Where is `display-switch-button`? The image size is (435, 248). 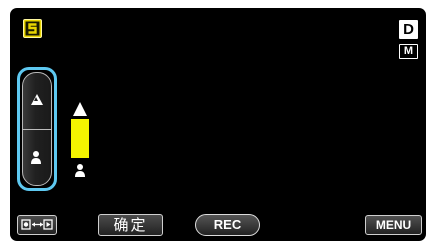 display-switch-button is located at coordinates (37, 225).